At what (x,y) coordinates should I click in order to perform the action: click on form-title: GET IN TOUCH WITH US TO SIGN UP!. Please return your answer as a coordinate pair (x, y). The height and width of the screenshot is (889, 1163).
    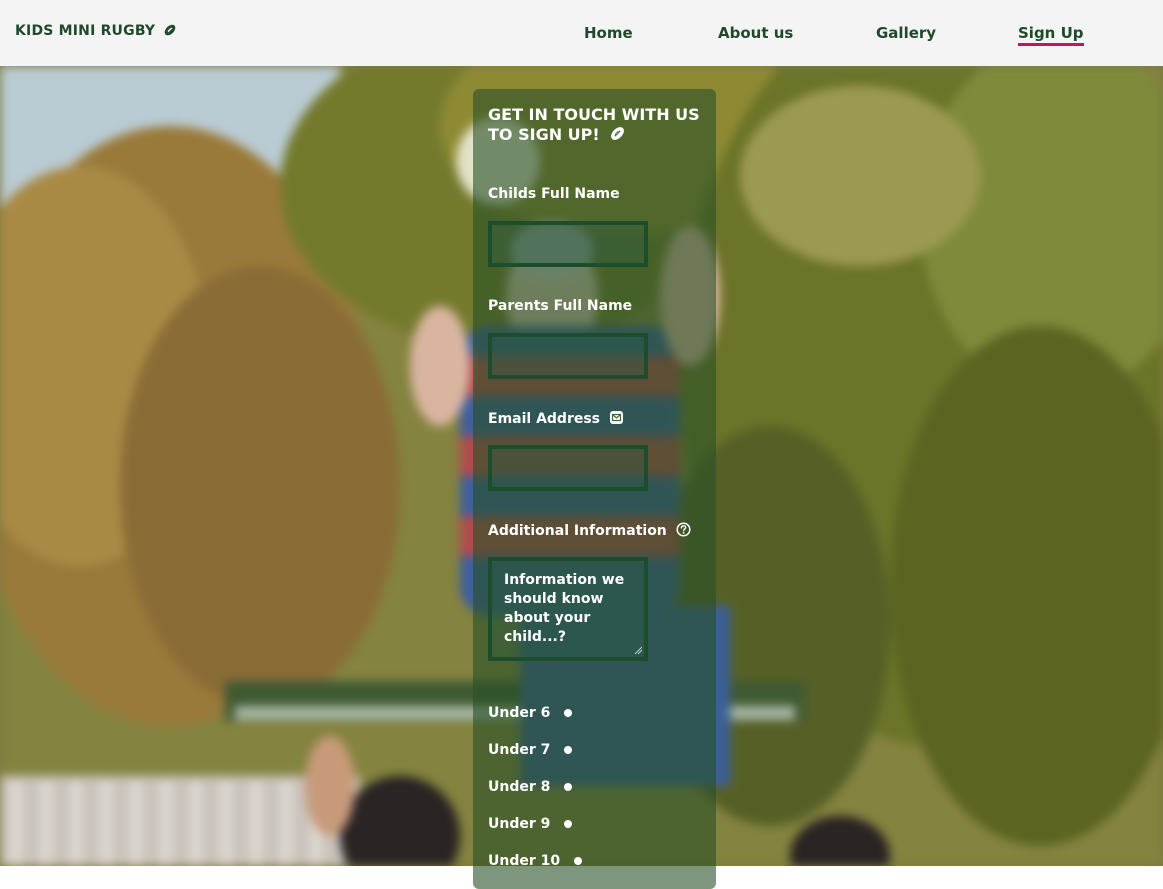
    Looking at the image, I should click on (598, 126).